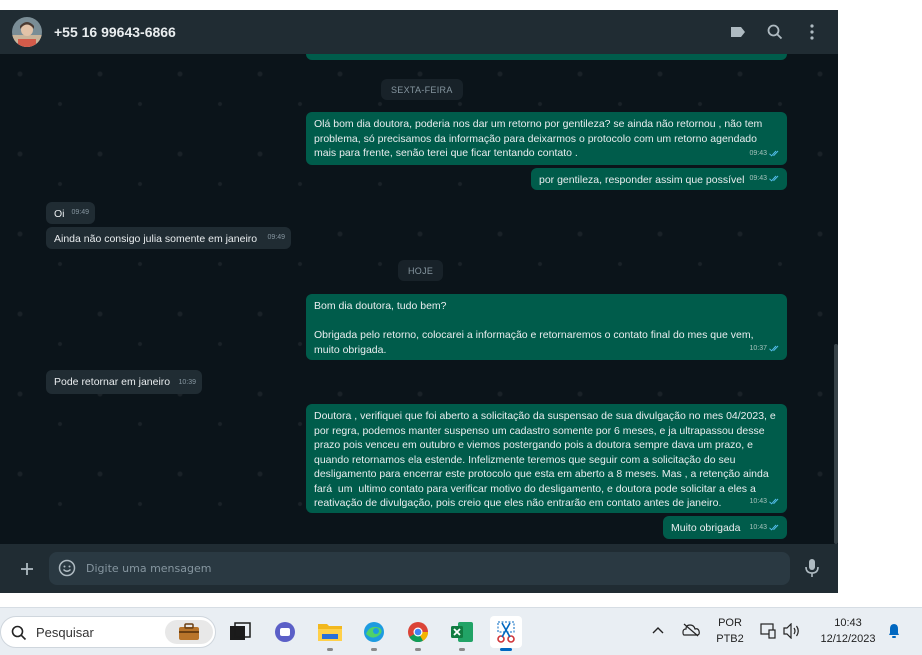 The image size is (922, 655). What do you see at coordinates (419, 32) in the screenshot?
I see `chat-header: +55 16 99643-6866` at bounding box center [419, 32].